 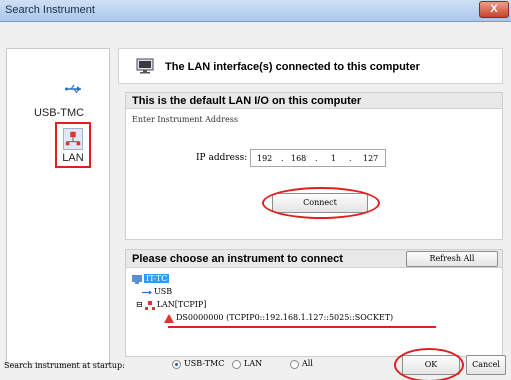 What do you see at coordinates (321, 203) in the screenshot?
I see `connect-highlight` at bounding box center [321, 203].